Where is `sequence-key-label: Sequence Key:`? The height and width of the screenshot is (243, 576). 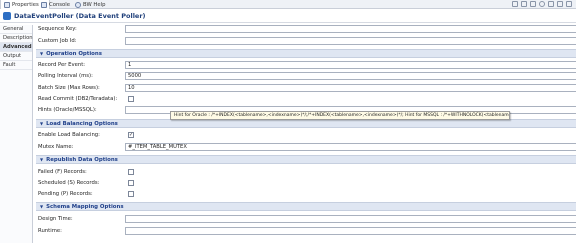
sequence-key-label: Sequence Key: is located at coordinates (57, 29).